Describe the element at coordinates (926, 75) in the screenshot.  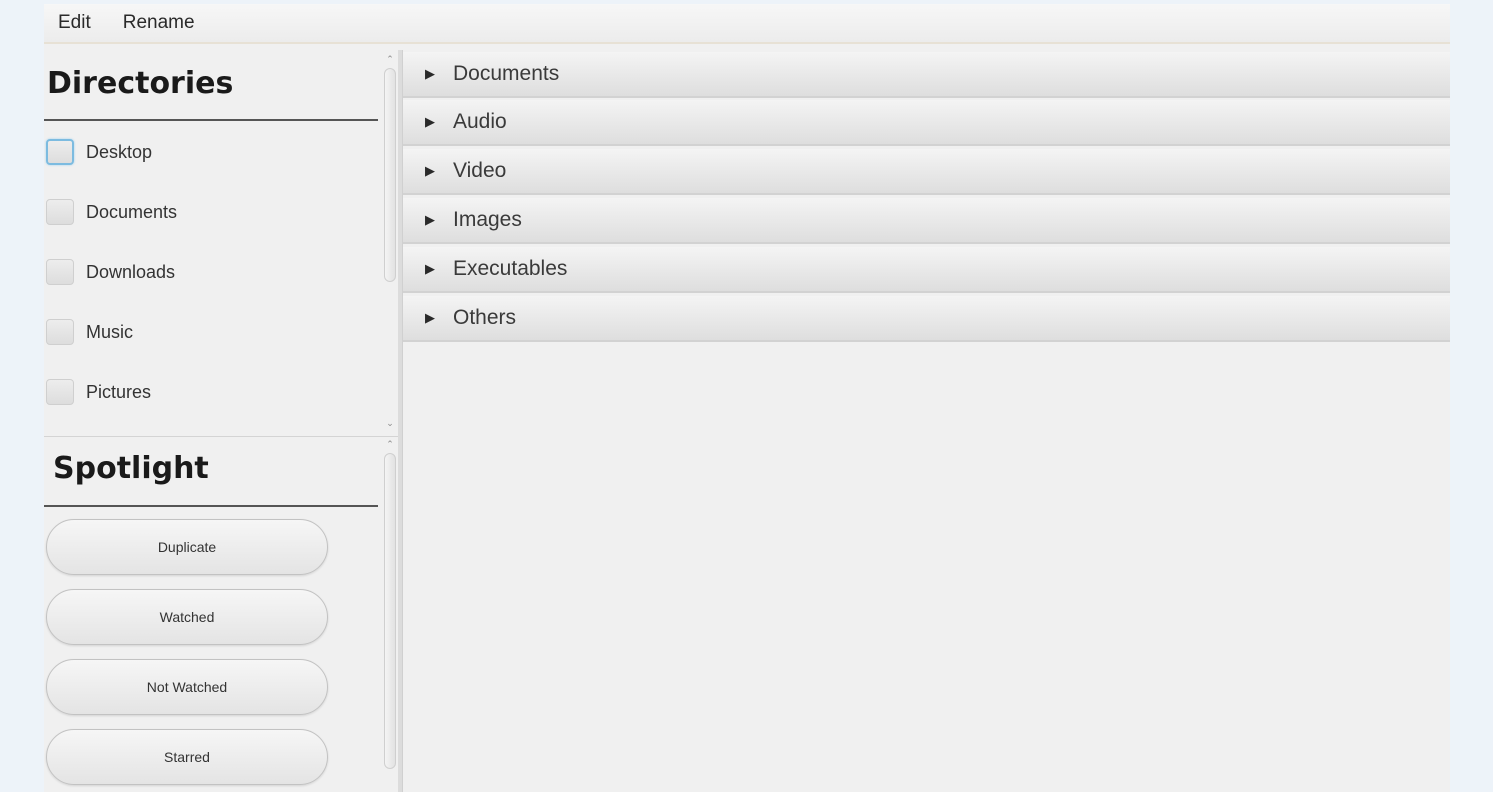
I see `category-documents: ▶ Documents` at that location.